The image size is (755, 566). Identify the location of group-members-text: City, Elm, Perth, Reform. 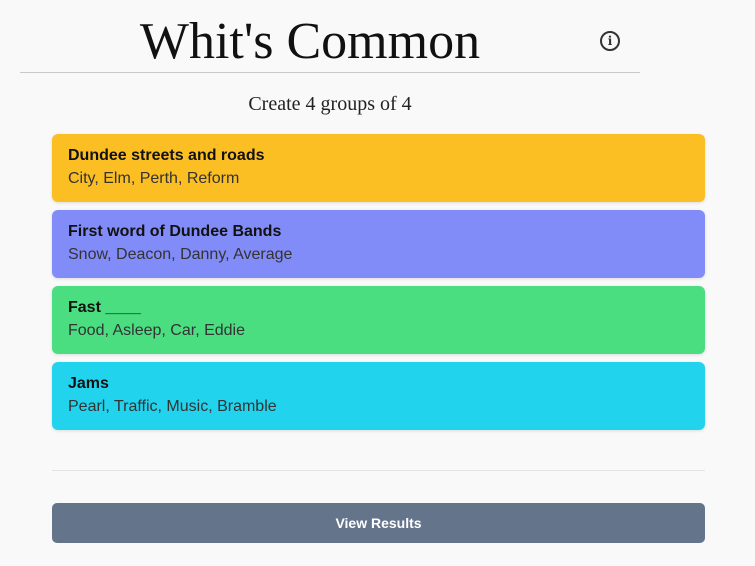
(154, 178).